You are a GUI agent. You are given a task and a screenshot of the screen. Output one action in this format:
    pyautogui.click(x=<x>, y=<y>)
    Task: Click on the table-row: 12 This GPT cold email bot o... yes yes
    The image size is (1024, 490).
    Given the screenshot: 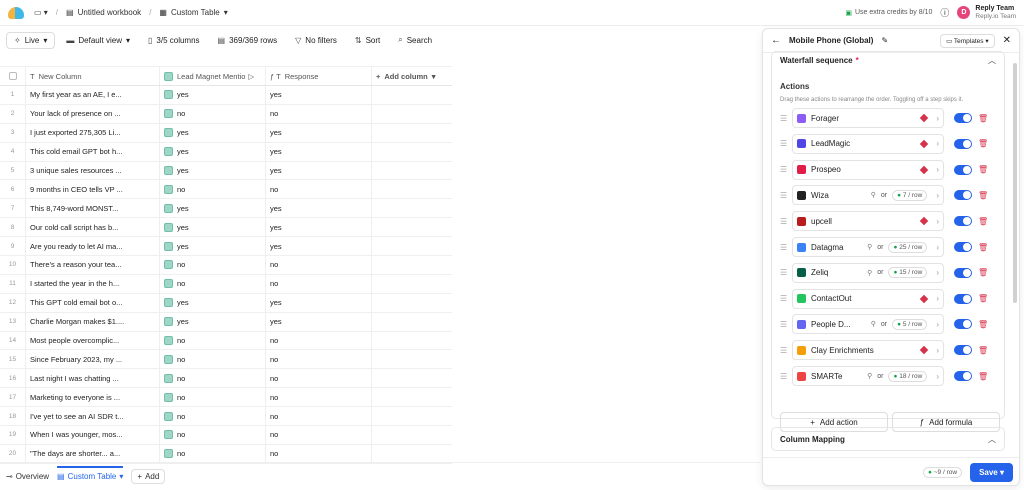 What is the action you would take?
    pyautogui.click(x=226, y=303)
    